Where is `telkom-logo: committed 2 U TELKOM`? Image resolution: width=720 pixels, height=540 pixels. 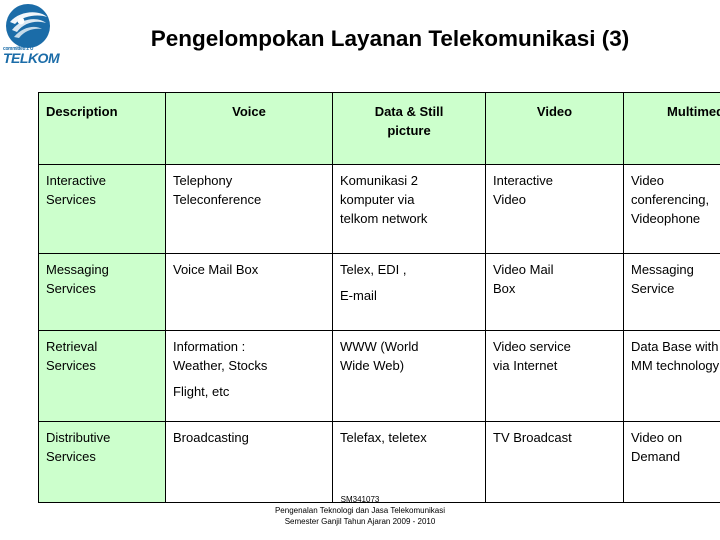
telkom-logo: committed 2 U TELKOM is located at coordinates (33, 34).